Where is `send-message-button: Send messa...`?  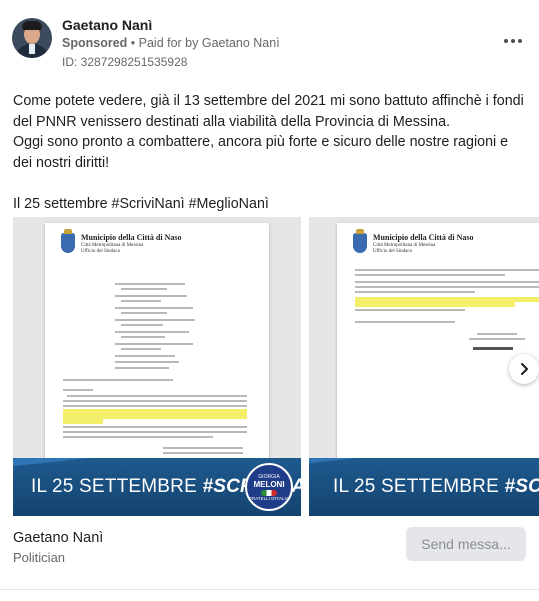
send-message-button: Send messa... is located at coordinates (466, 544).